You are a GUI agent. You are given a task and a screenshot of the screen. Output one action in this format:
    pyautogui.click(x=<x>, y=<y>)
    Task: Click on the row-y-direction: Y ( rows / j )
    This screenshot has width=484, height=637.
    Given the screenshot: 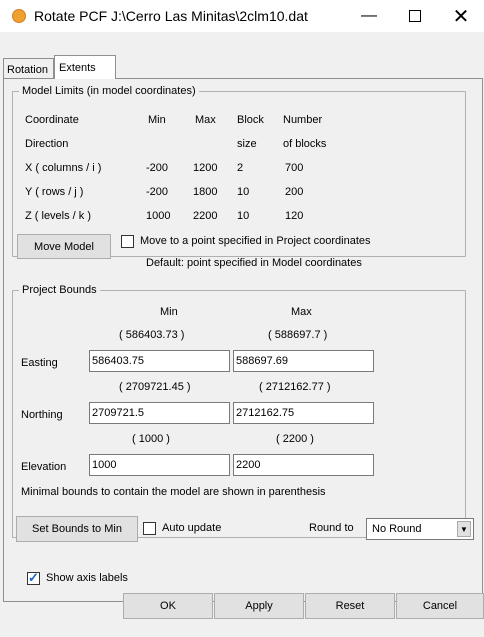 What is the action you would take?
    pyautogui.click(x=54, y=192)
    